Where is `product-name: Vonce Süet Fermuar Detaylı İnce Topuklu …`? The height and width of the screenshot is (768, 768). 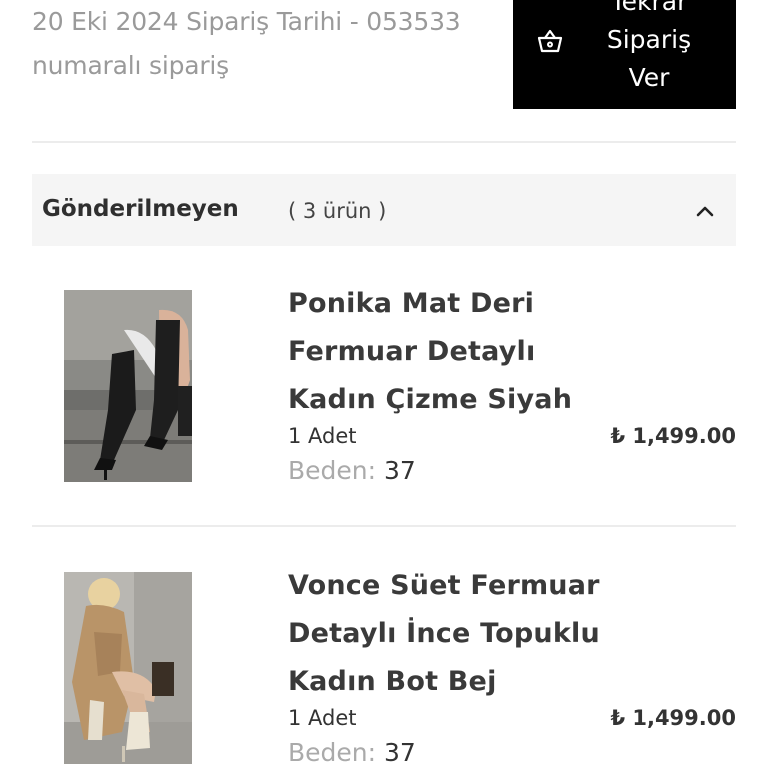
product-name: Vonce Süet Fermuar Detaylı İnce Topuklu … is located at coordinates (458, 634).